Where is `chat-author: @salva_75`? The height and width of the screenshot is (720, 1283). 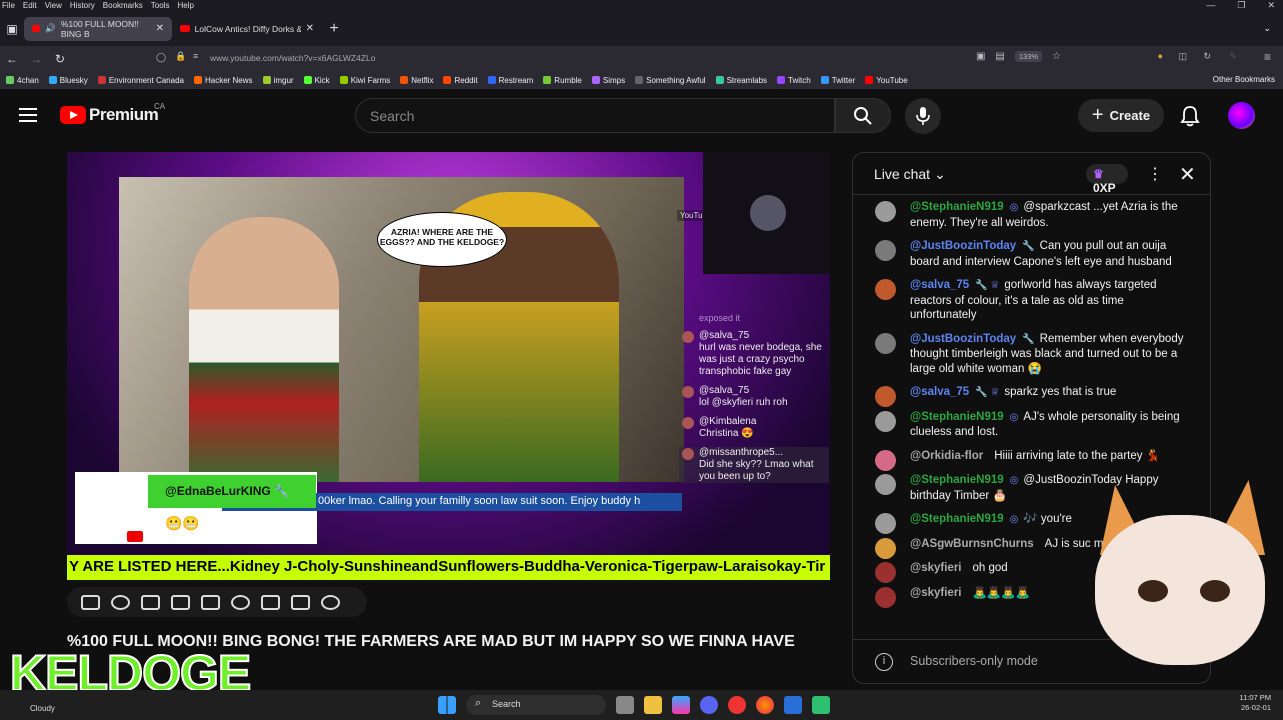 chat-author: @salva_75 is located at coordinates (939, 392).